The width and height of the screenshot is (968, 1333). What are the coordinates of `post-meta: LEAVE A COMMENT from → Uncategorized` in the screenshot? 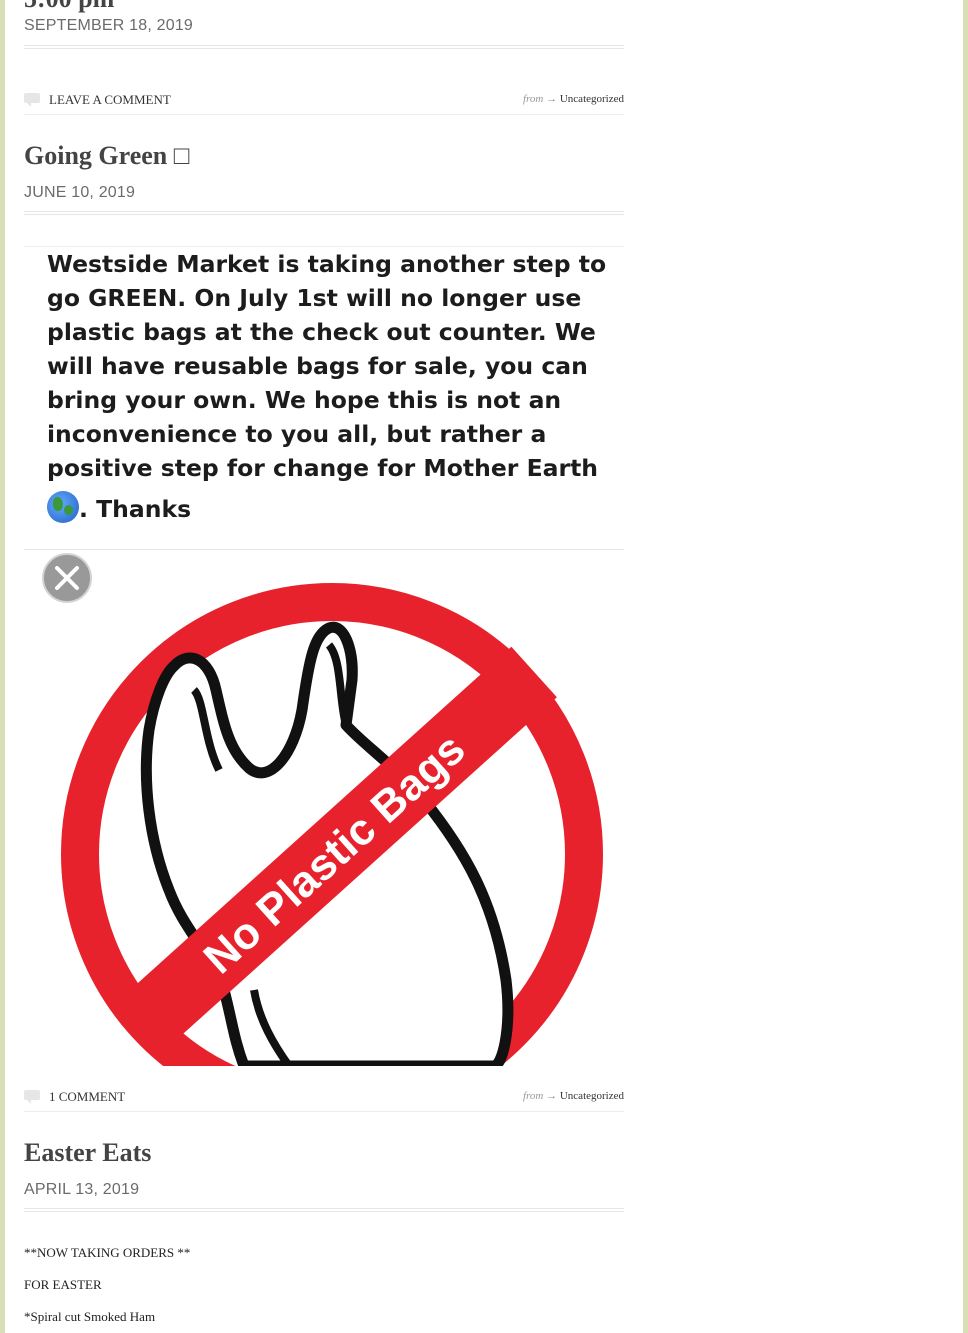 It's located at (324, 103).